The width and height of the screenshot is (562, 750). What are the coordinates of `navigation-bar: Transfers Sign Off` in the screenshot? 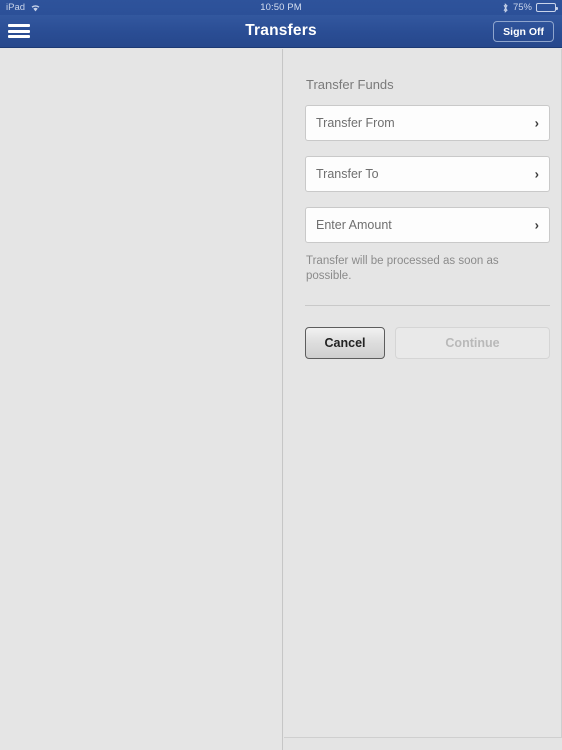 It's located at (281, 31).